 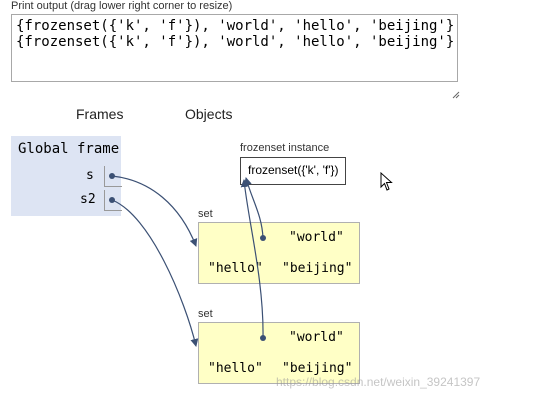 What do you see at coordinates (387, 184) in the screenshot?
I see `mouse-cursor-icon` at bounding box center [387, 184].